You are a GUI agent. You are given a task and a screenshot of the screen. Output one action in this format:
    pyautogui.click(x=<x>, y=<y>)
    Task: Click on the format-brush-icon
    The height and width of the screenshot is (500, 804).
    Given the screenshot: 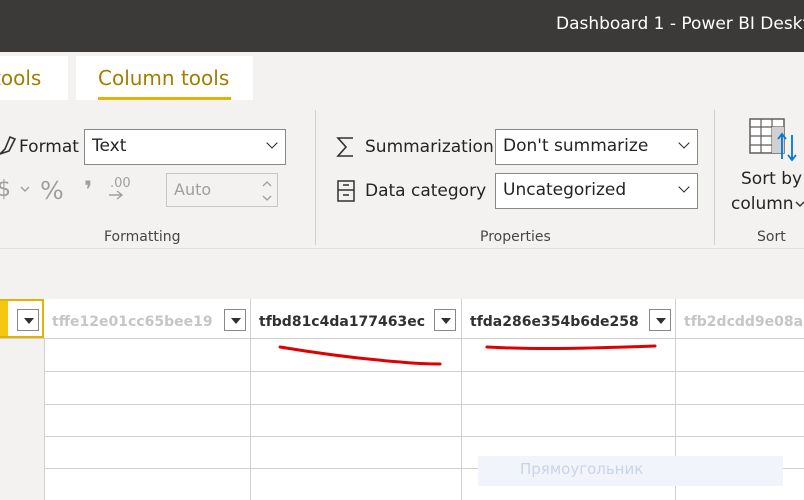 What is the action you would take?
    pyautogui.click(x=8, y=145)
    